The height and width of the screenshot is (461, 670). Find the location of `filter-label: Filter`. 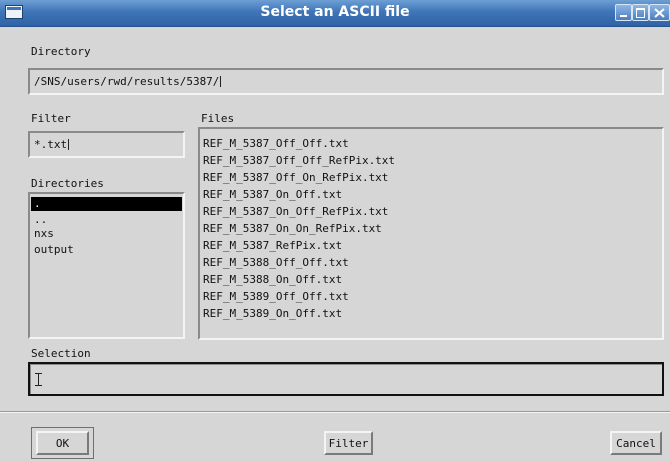

filter-label: Filter is located at coordinates (51, 118).